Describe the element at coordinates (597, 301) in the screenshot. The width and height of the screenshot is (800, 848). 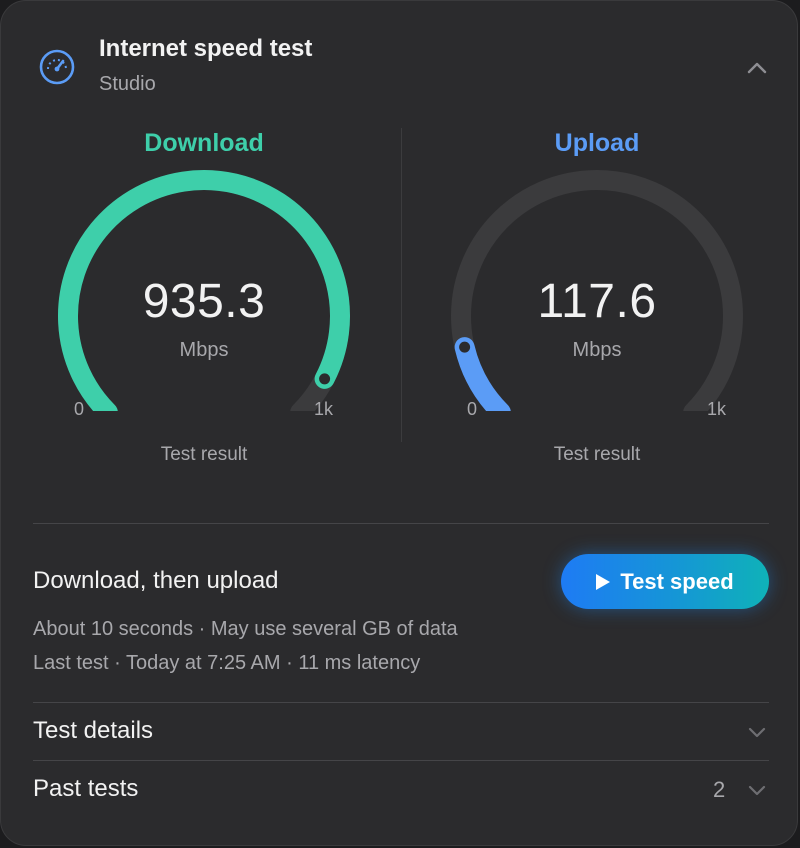
I see `upload-value: 117.6` at that location.